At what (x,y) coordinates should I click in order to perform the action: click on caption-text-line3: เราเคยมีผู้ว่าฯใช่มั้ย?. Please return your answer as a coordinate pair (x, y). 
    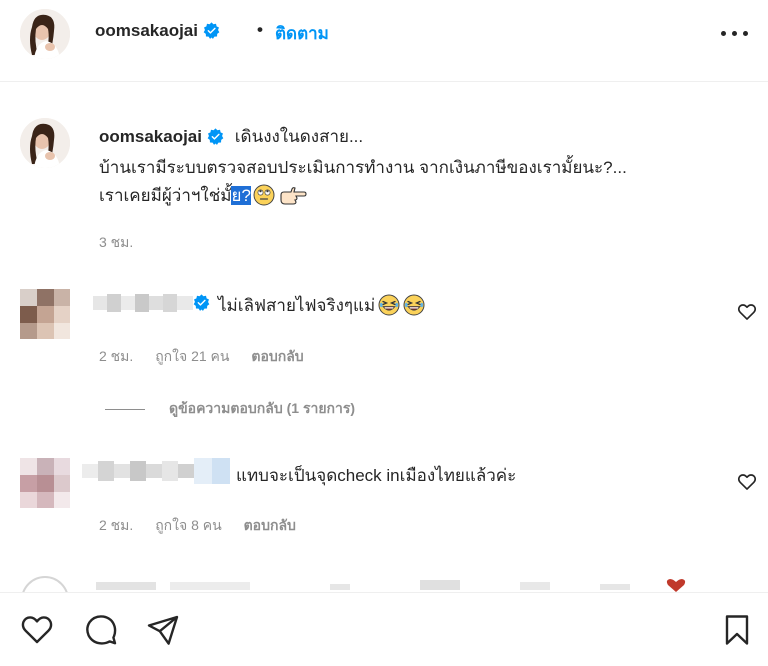
    Looking at the image, I should click on (203, 195).